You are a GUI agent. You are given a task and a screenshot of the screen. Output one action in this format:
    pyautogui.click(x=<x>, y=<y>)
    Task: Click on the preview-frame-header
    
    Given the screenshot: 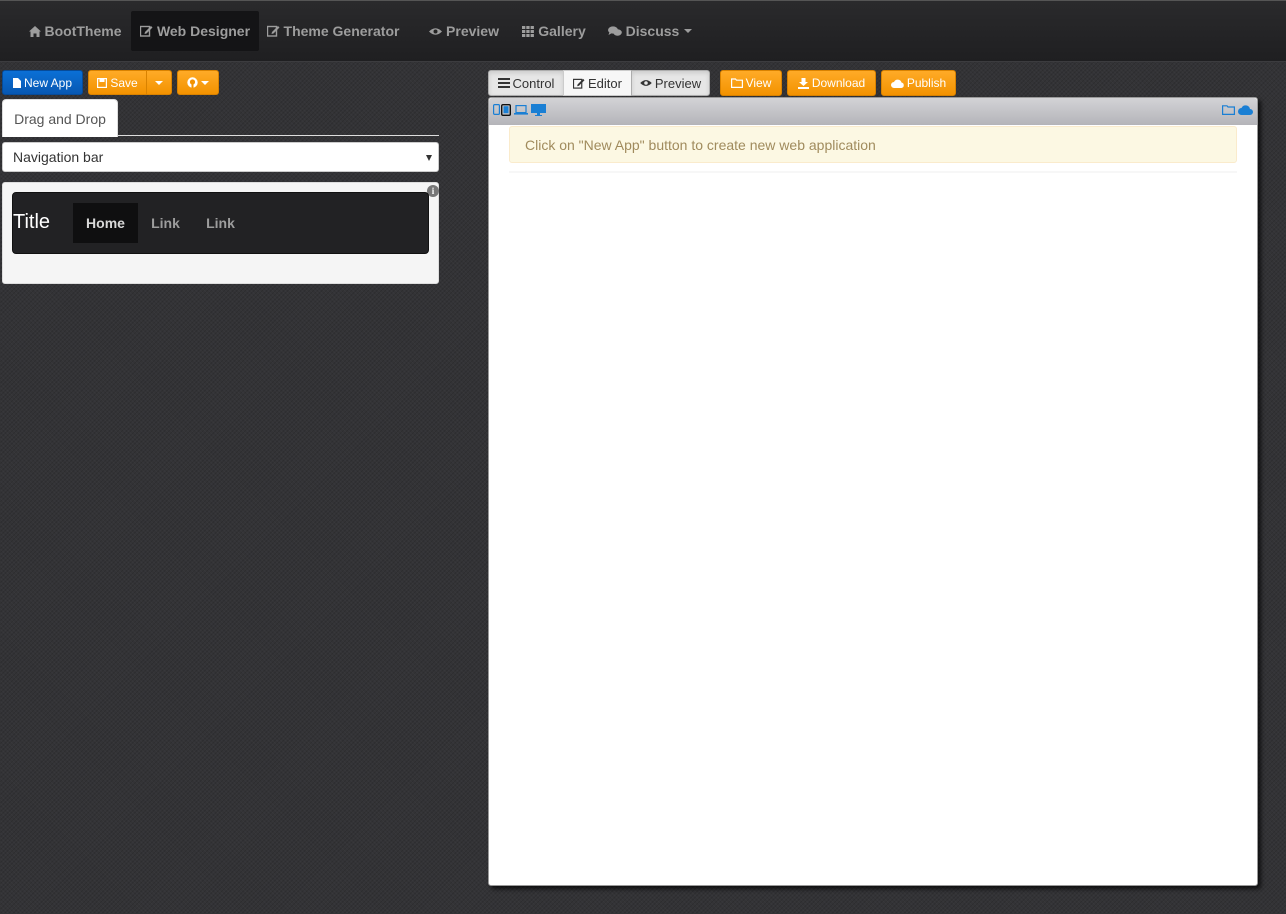 What is the action you would take?
    pyautogui.click(x=873, y=111)
    